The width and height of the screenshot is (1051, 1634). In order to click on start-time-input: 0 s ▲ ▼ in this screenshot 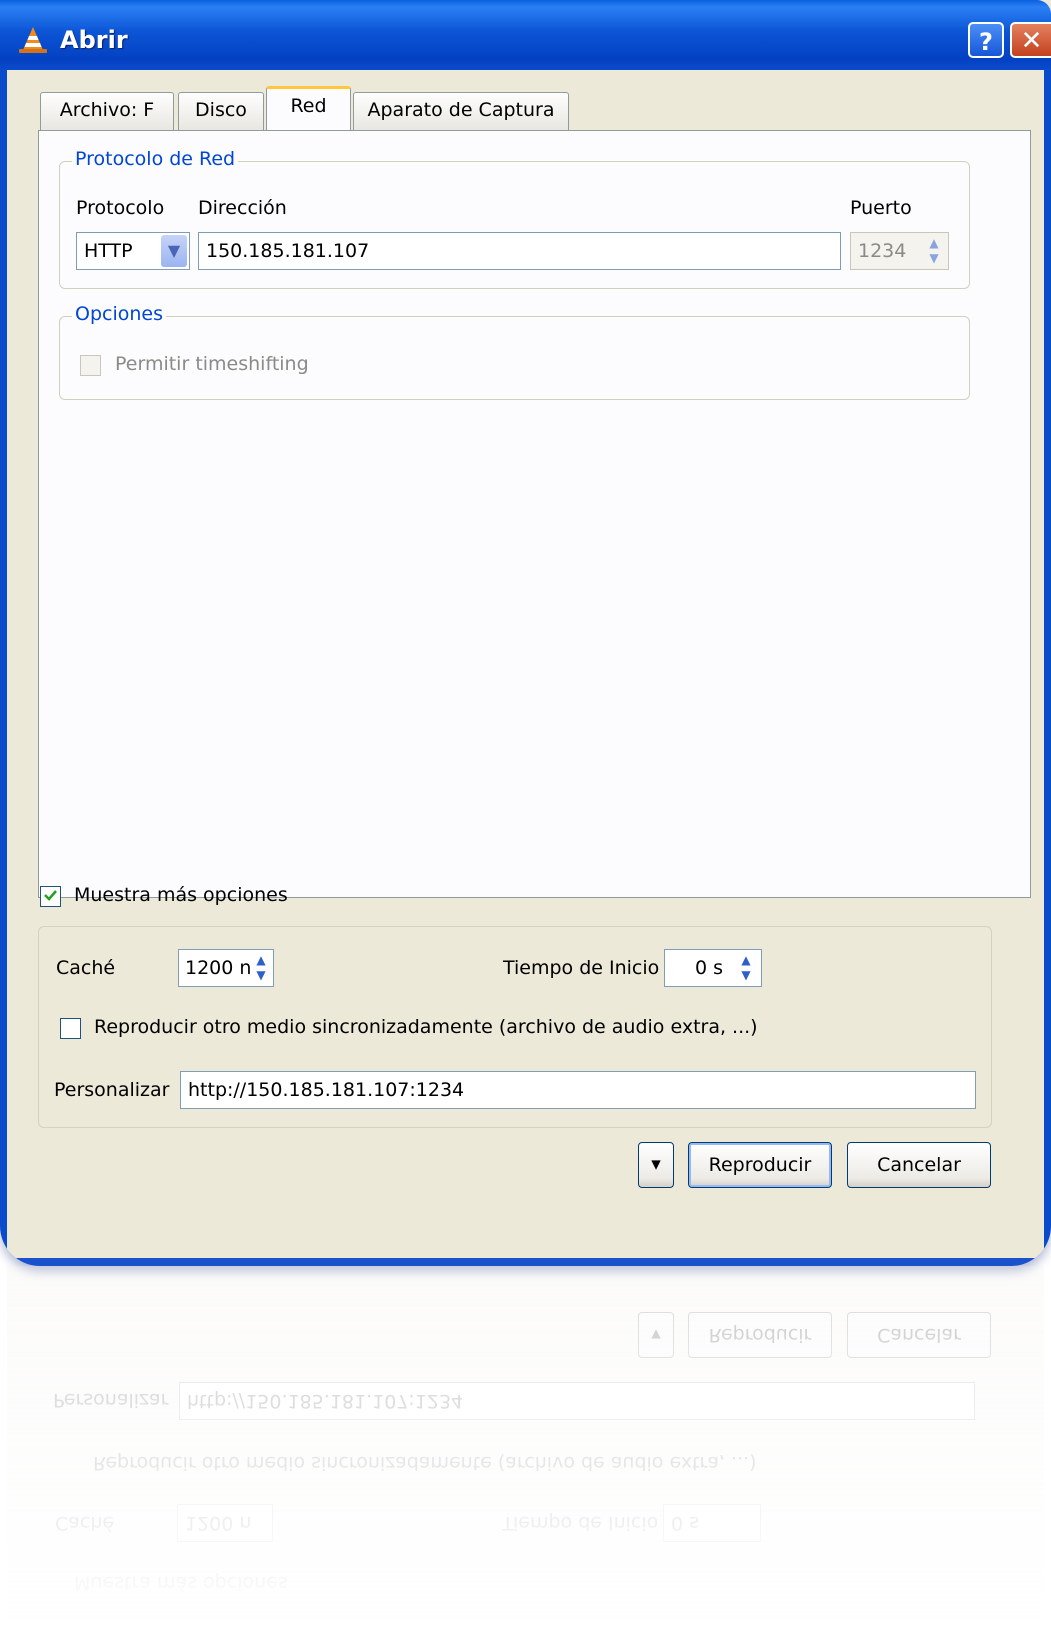, I will do `click(713, 968)`.